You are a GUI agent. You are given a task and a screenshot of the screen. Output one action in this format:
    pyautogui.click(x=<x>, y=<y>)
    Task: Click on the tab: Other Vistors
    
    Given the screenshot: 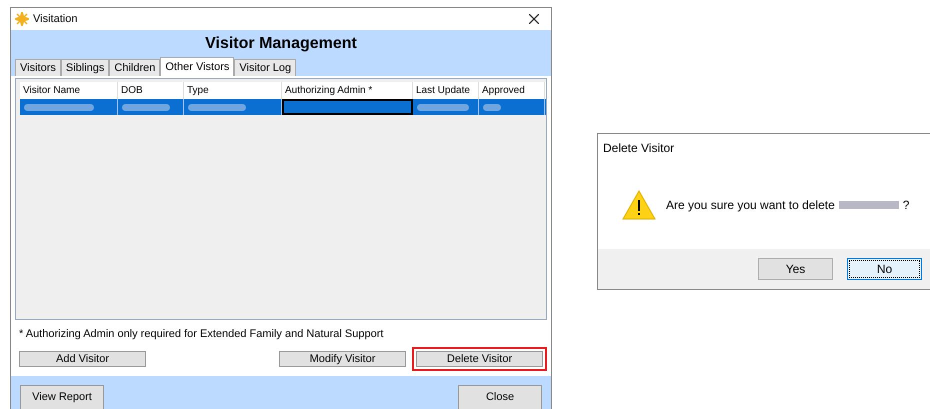 What is the action you would take?
    pyautogui.click(x=197, y=66)
    